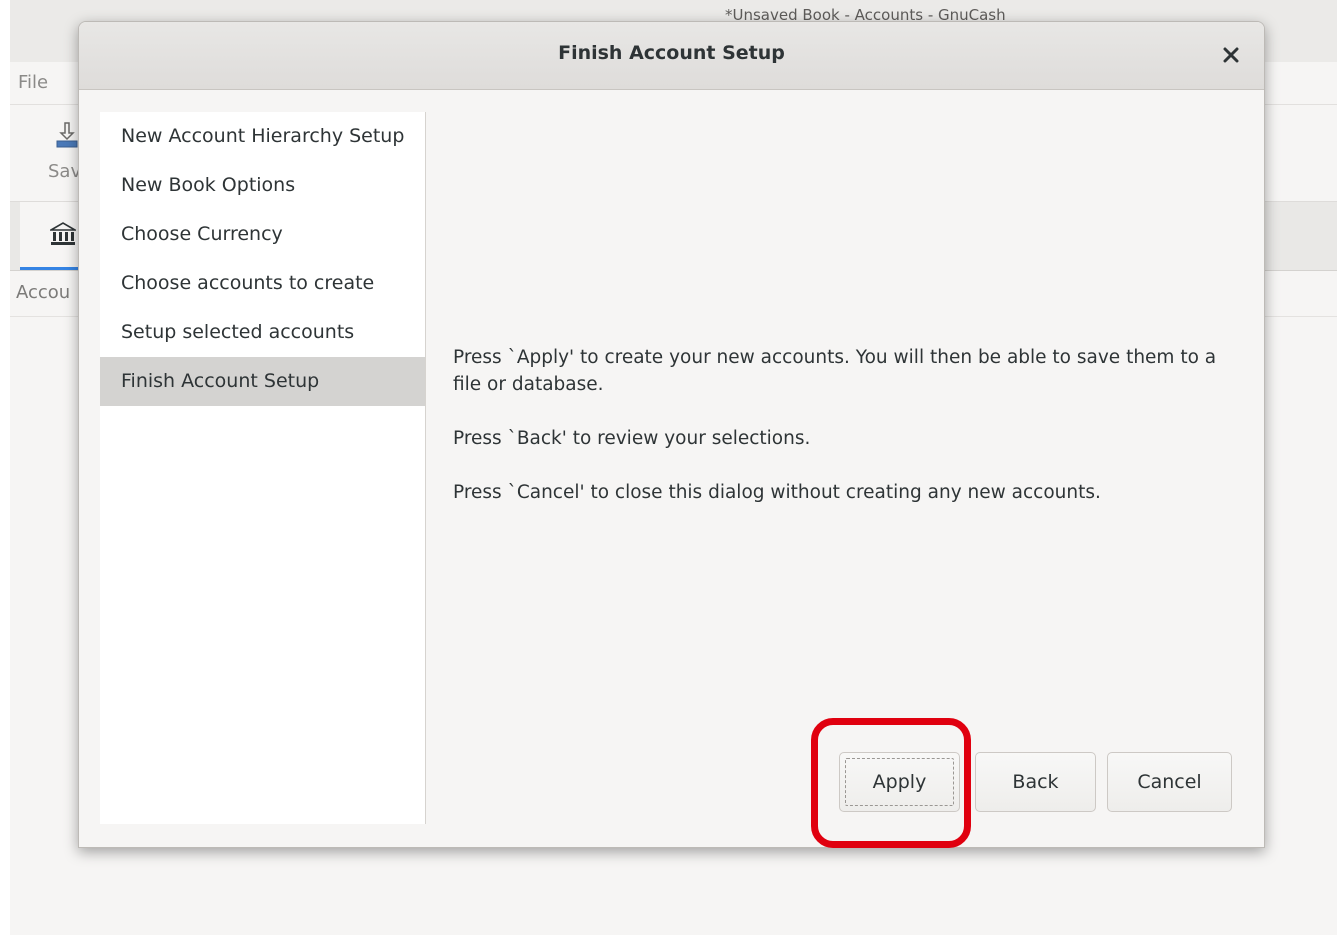 This screenshot has width=1337, height=935. I want to click on instruction-back: Press `Back' to review your selections., so click(632, 438).